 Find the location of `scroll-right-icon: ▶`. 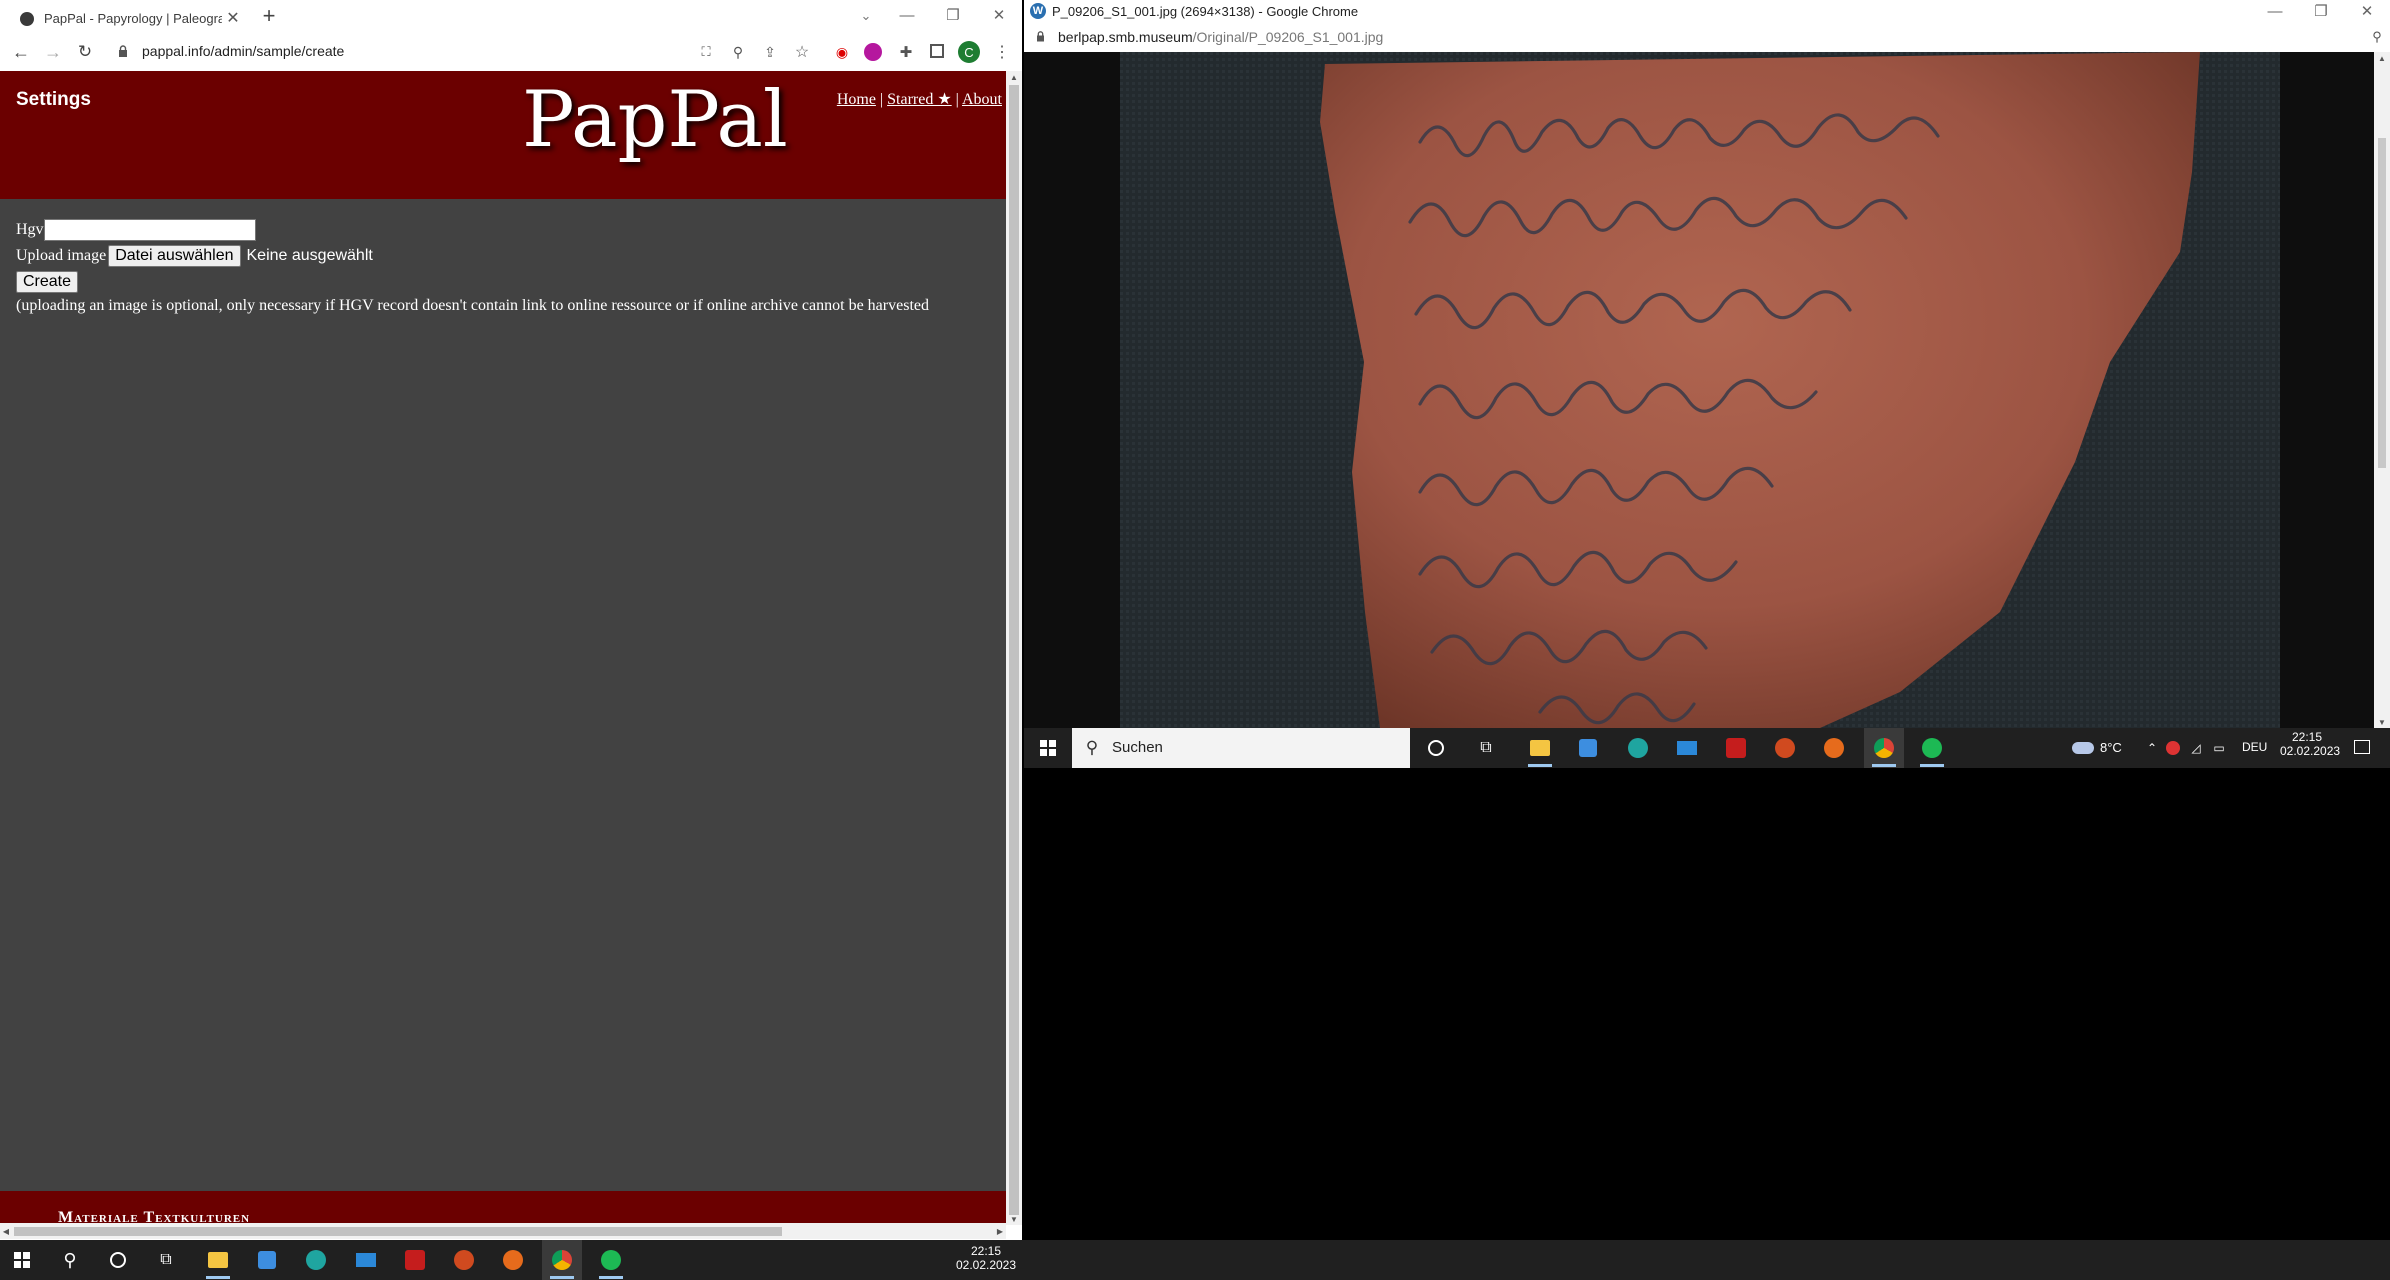

scroll-right-icon: ▶ is located at coordinates (1000, 1231).